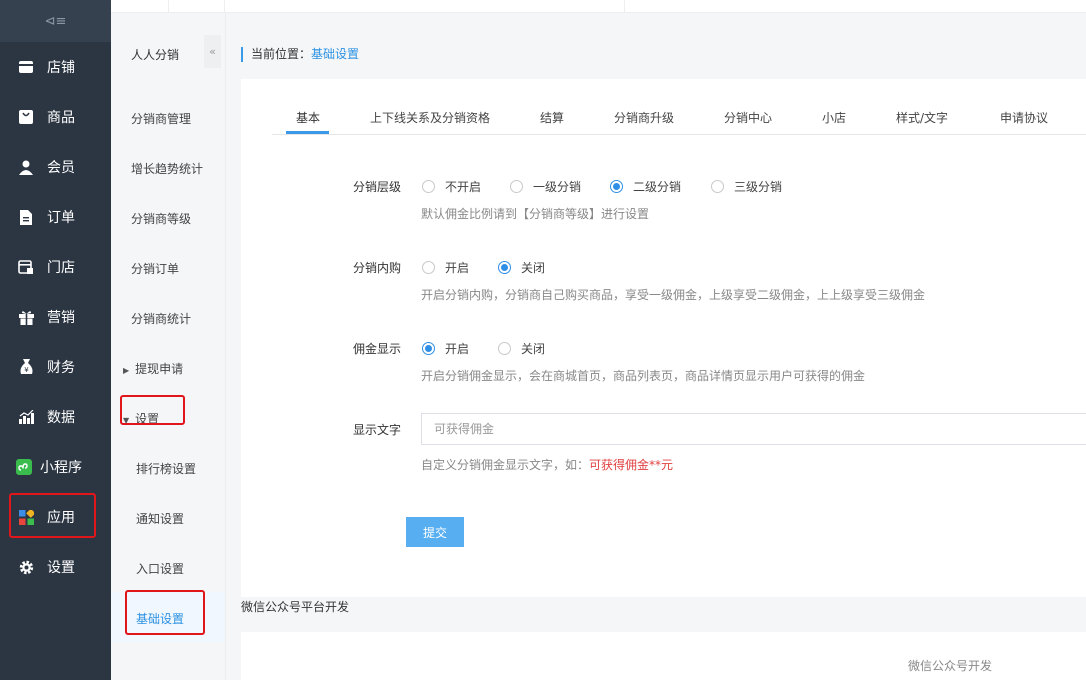 The height and width of the screenshot is (680, 1086). What do you see at coordinates (161, 318) in the screenshot?
I see `subnav-item-distributor-stats: 分销商统计` at bounding box center [161, 318].